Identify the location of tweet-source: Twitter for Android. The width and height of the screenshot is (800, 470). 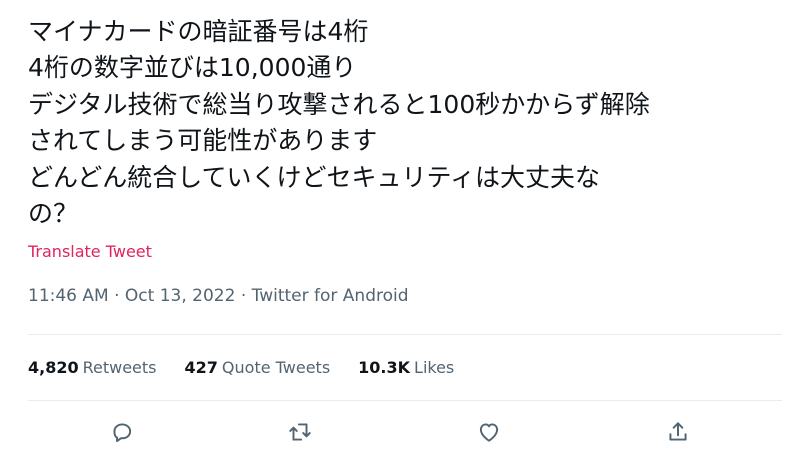
(330, 296).